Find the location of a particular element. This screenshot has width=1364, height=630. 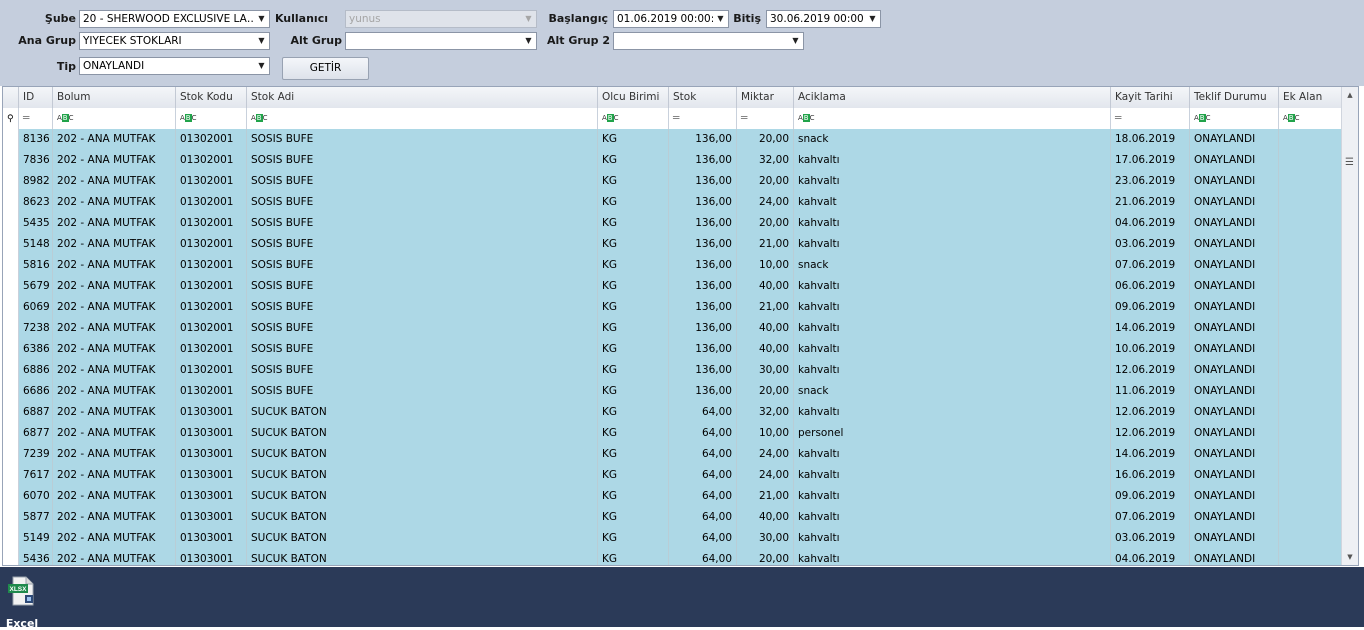

alt-grup2-combo: ▼ is located at coordinates (708, 41).